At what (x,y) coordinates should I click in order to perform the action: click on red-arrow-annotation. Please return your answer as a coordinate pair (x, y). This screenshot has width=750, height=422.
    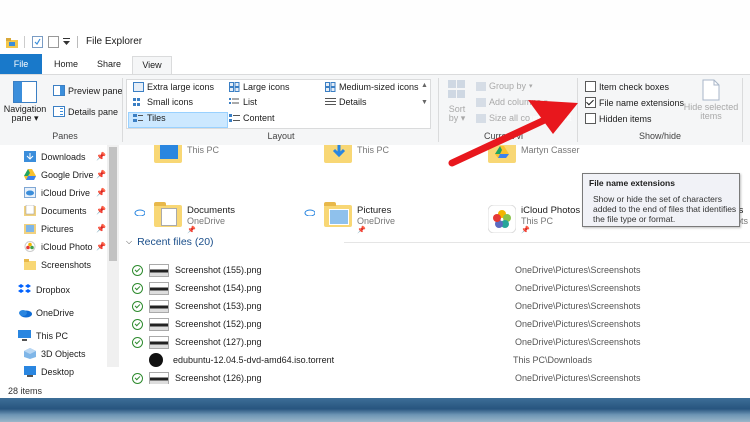
    Looking at the image, I should click on (513, 133).